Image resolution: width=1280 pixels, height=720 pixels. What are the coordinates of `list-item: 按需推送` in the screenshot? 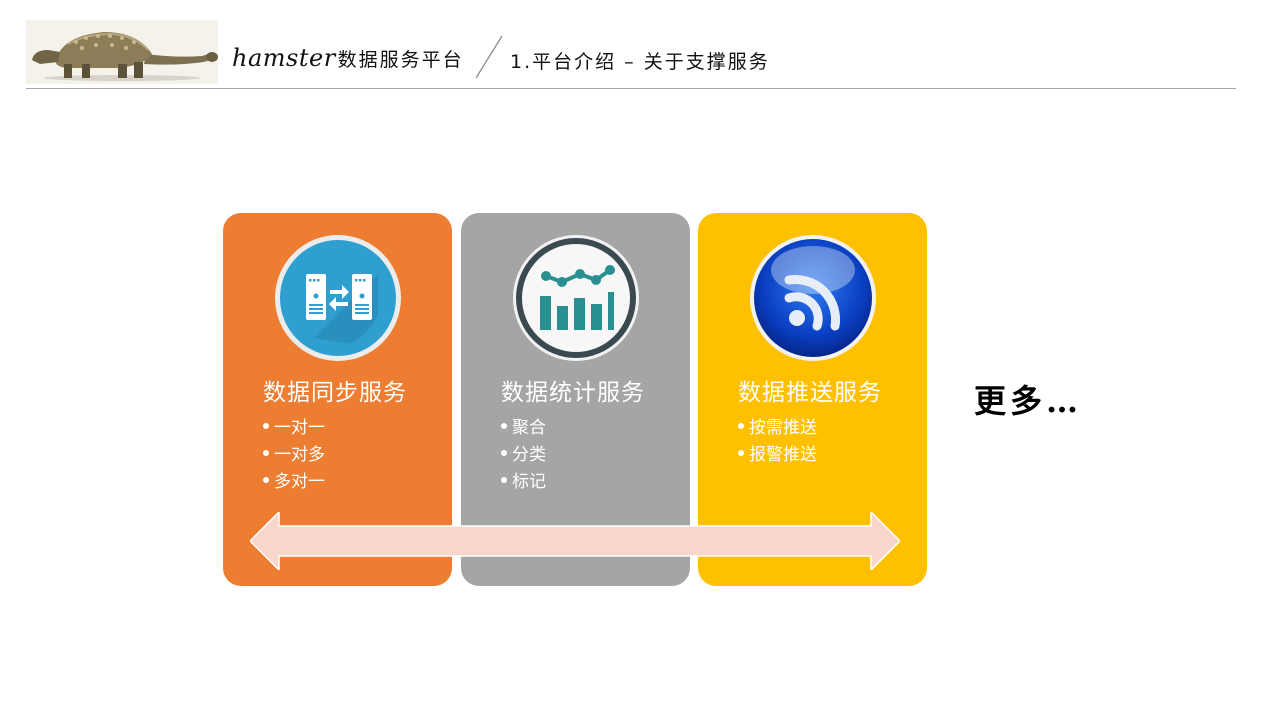 It's located at (777, 428).